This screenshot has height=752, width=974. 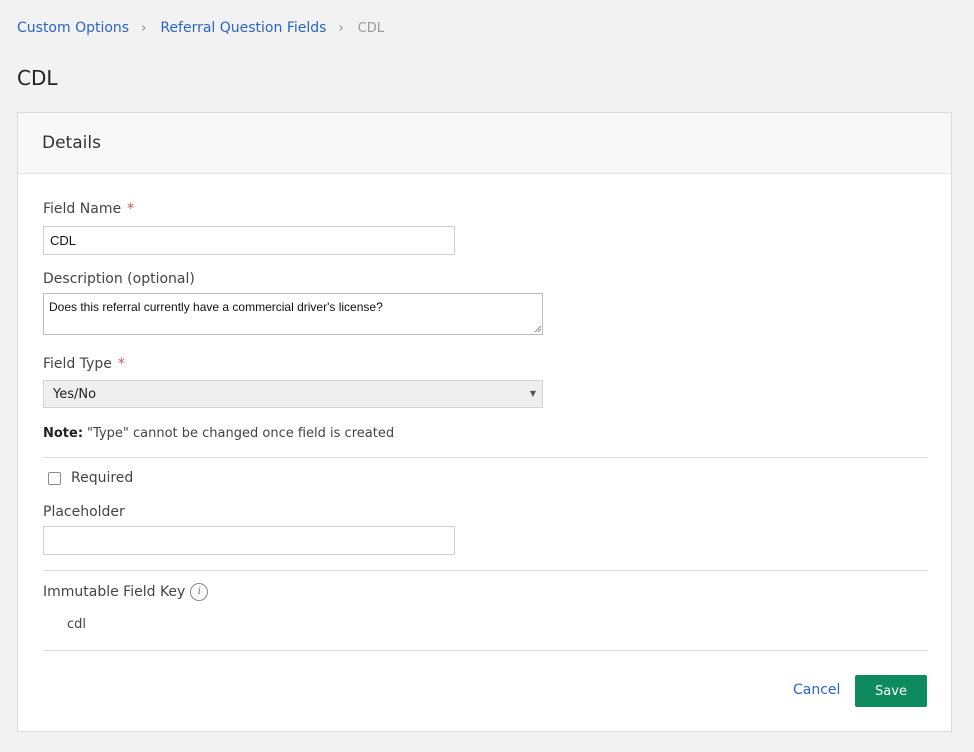 I want to click on info-icon: i, so click(x=199, y=592).